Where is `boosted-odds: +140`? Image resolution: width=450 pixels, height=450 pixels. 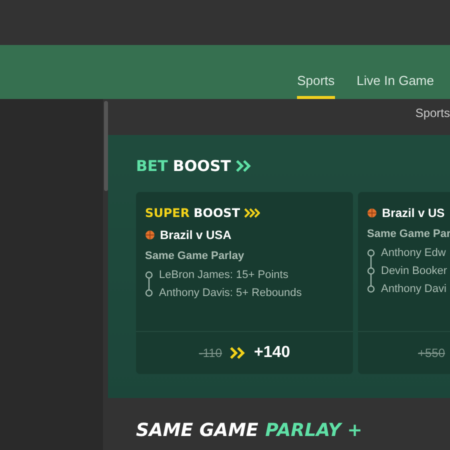
boosted-odds: +140 is located at coordinates (272, 353).